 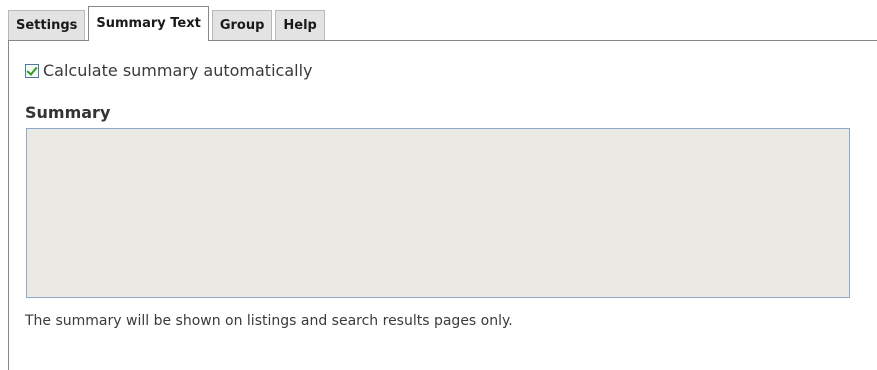 I want to click on checkmark-icon, so click(x=32, y=70).